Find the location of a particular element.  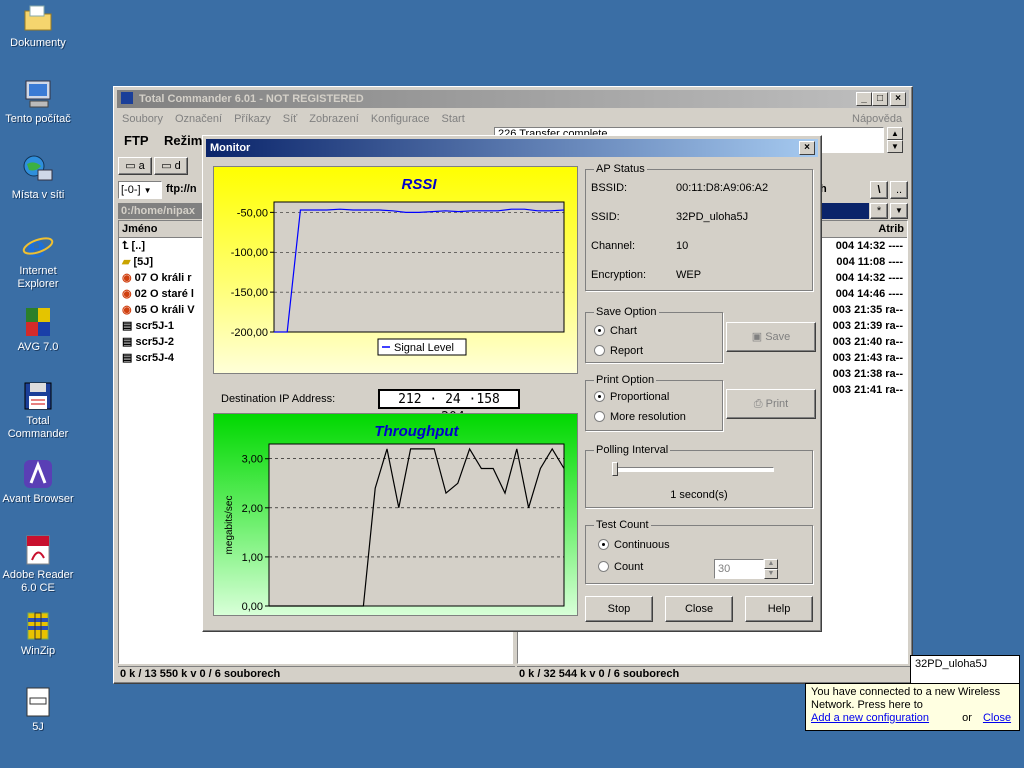

dest-ip-input: 212 · 24 ·158 ·204 is located at coordinates (449, 407).